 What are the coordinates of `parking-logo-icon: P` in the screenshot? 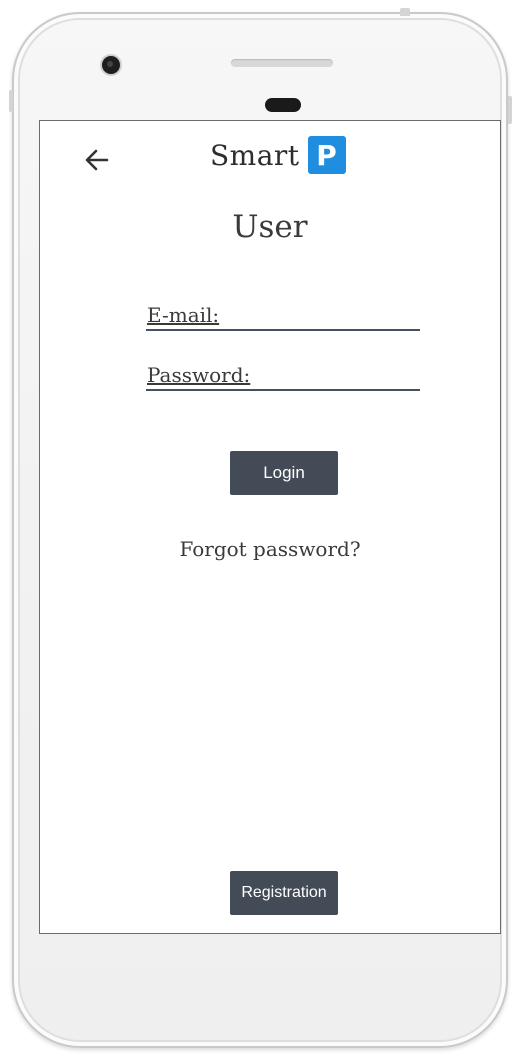 It's located at (326, 155).